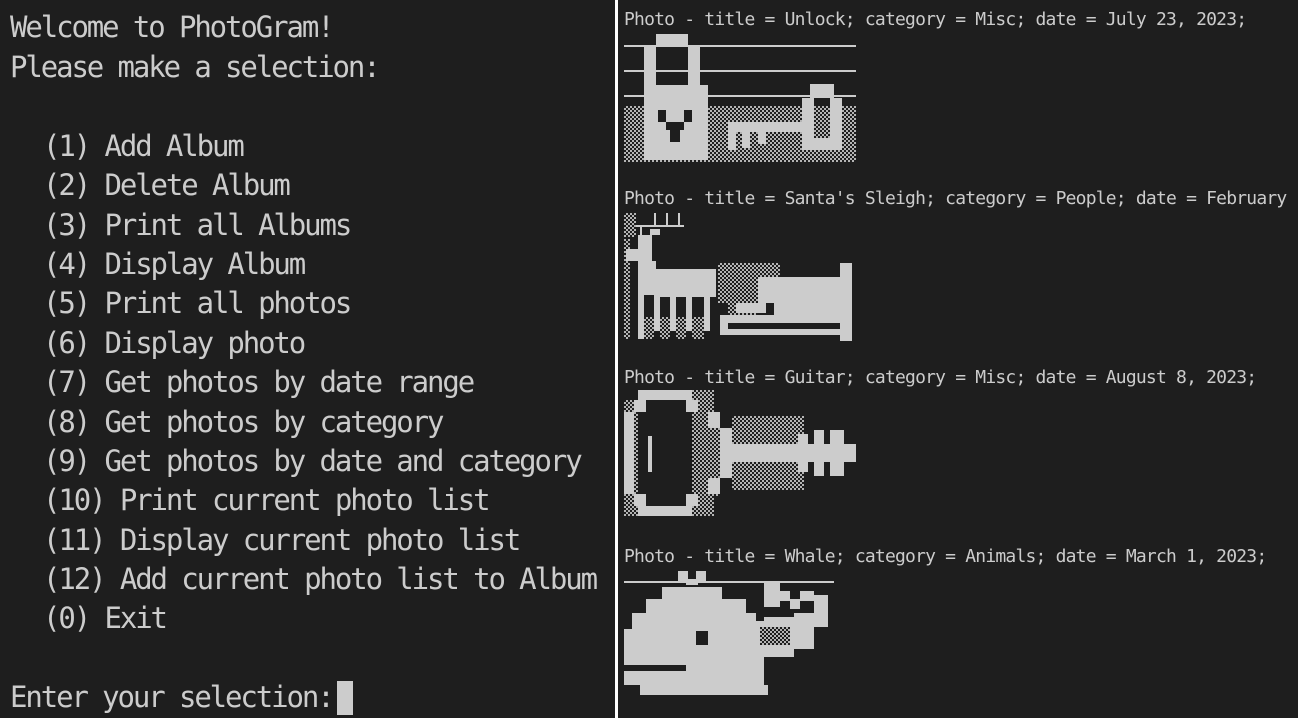  I want to click on menu-item-print-all-photos: (5) Print all photos, so click(197, 303).